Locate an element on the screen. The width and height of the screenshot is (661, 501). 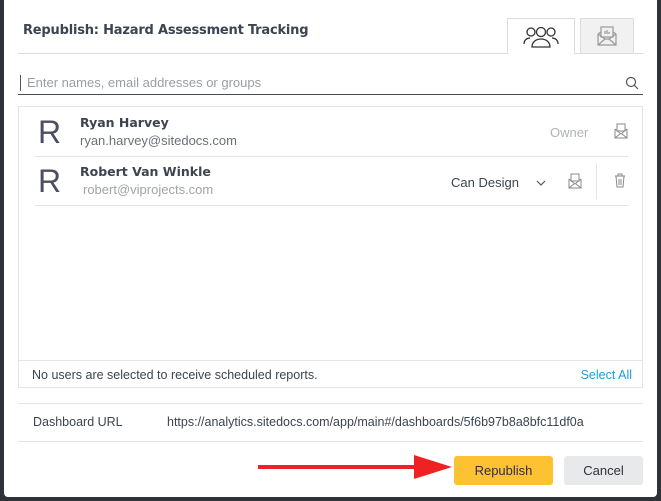
annotation-arrow-head is located at coordinates (433, 467).